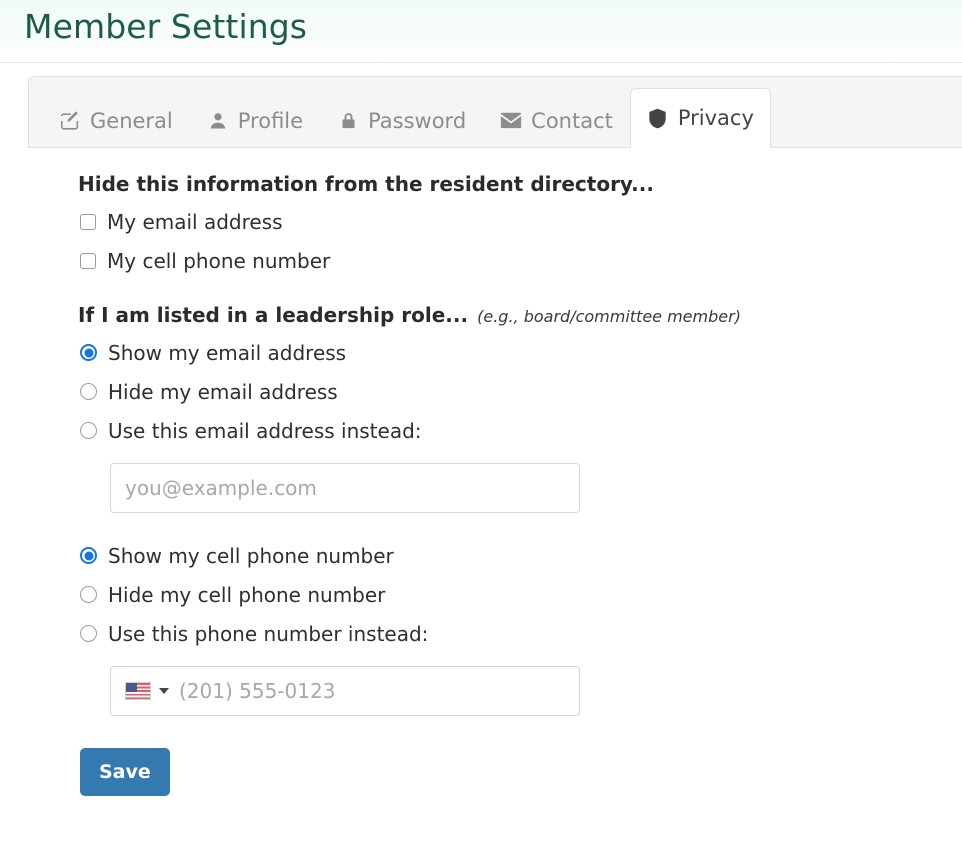 The image size is (962, 857). I want to click on tab-password: Password, so click(401, 120).